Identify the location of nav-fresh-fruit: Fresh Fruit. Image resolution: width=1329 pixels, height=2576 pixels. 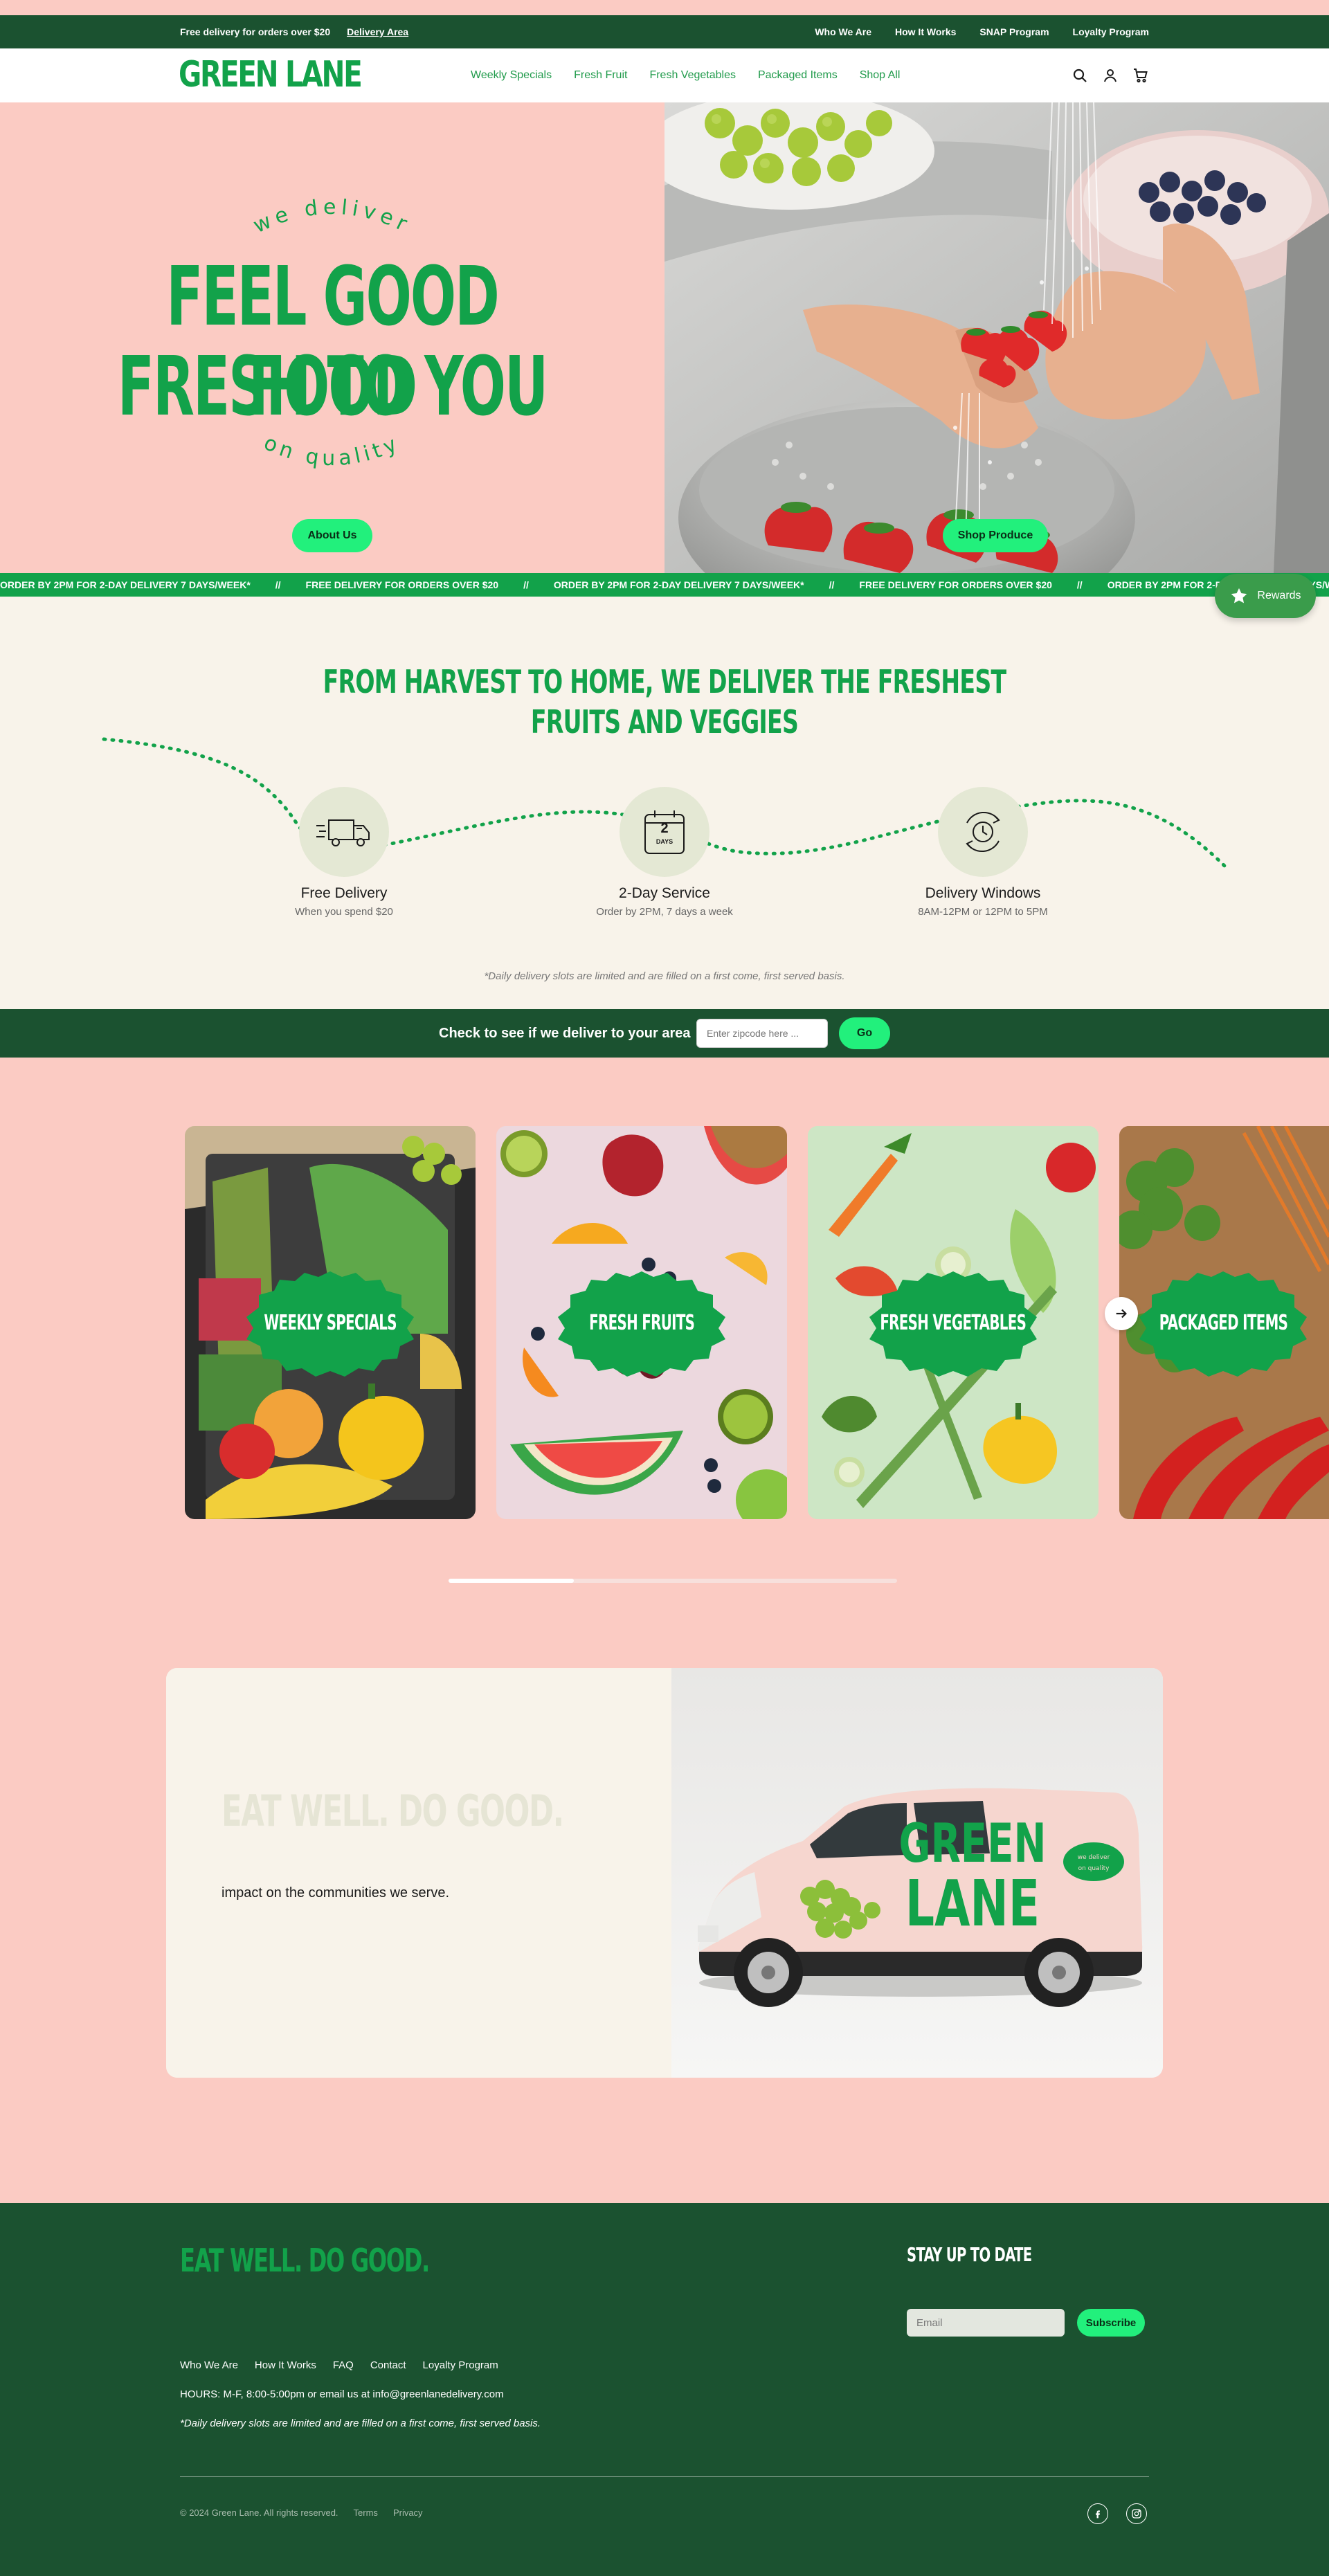
(600, 75).